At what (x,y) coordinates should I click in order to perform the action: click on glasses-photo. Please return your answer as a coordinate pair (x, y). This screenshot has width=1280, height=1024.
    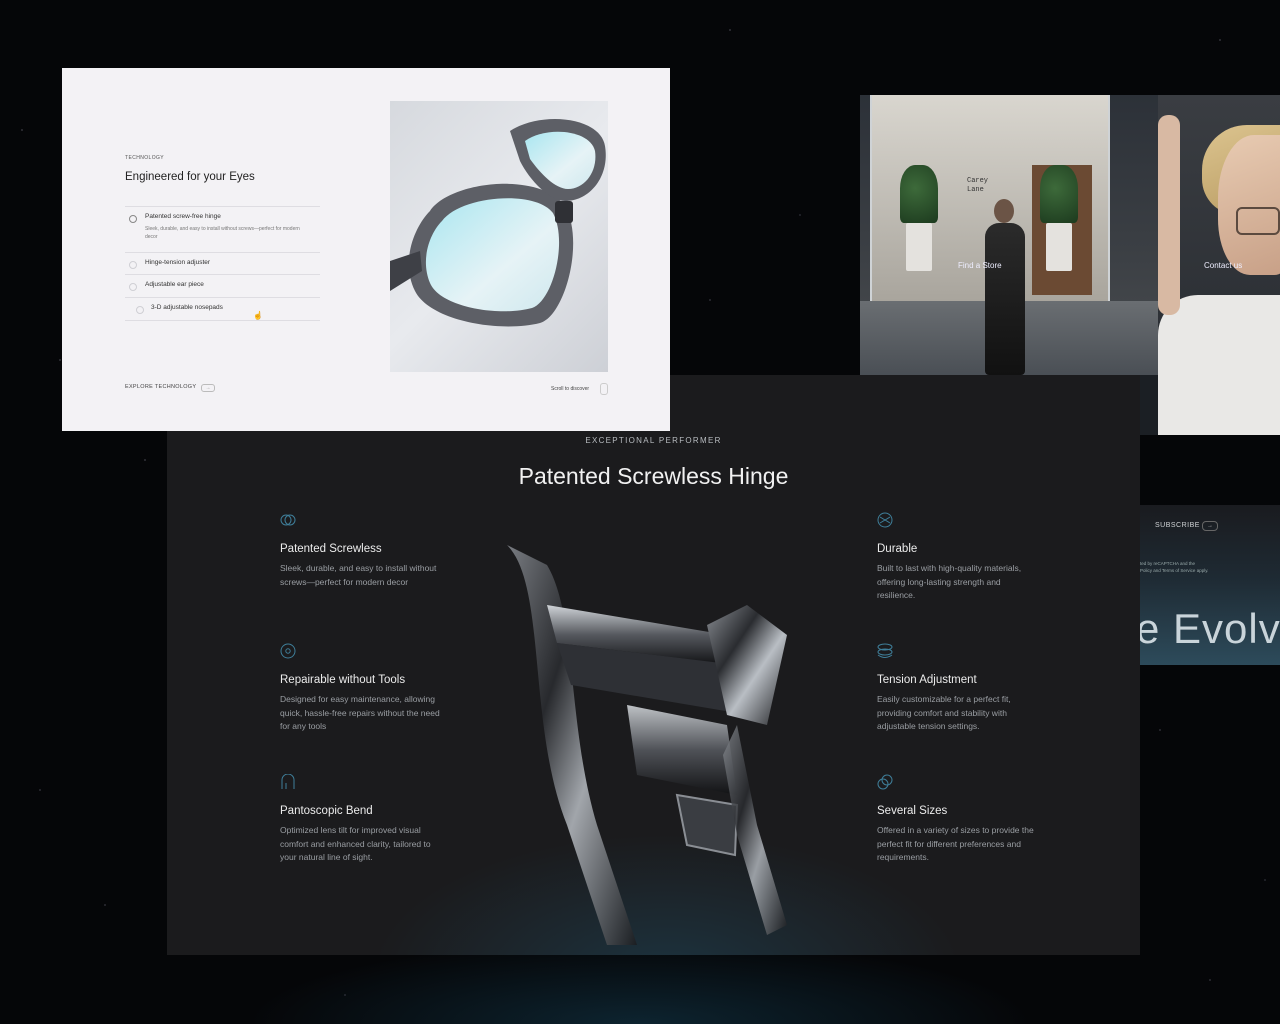
    Looking at the image, I should click on (499, 236).